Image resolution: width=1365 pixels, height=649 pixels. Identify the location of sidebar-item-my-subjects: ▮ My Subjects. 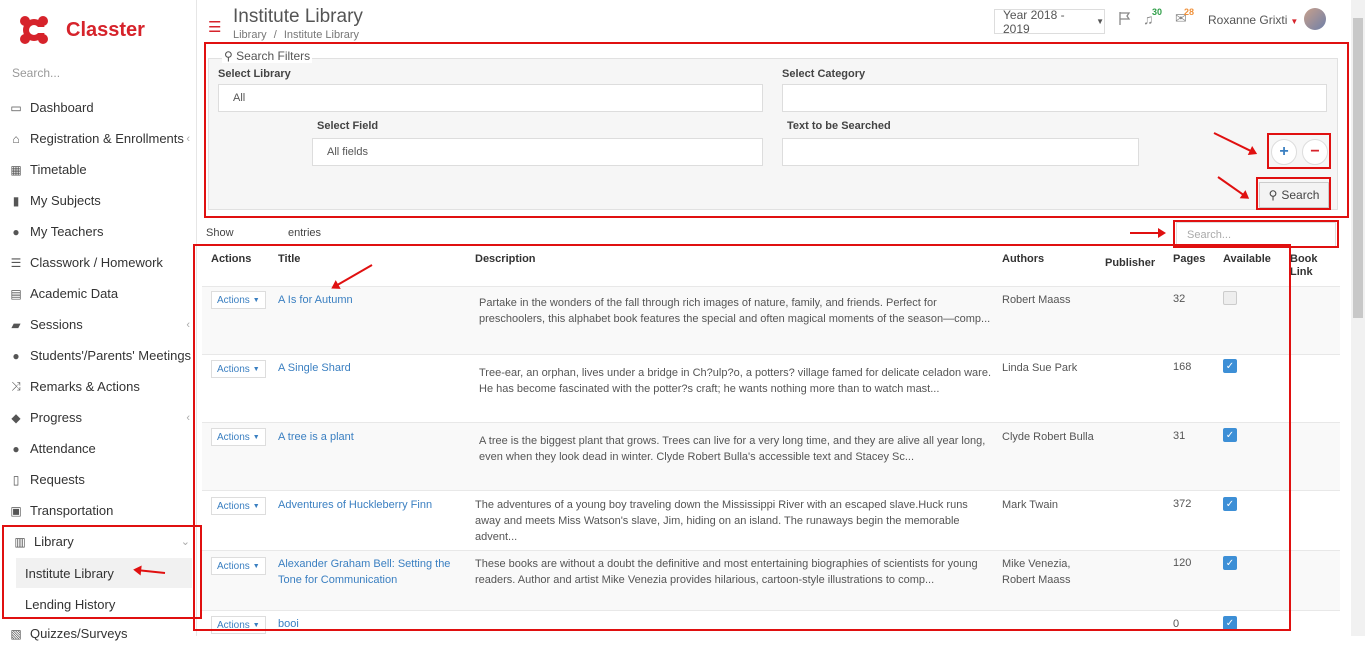
(98, 200).